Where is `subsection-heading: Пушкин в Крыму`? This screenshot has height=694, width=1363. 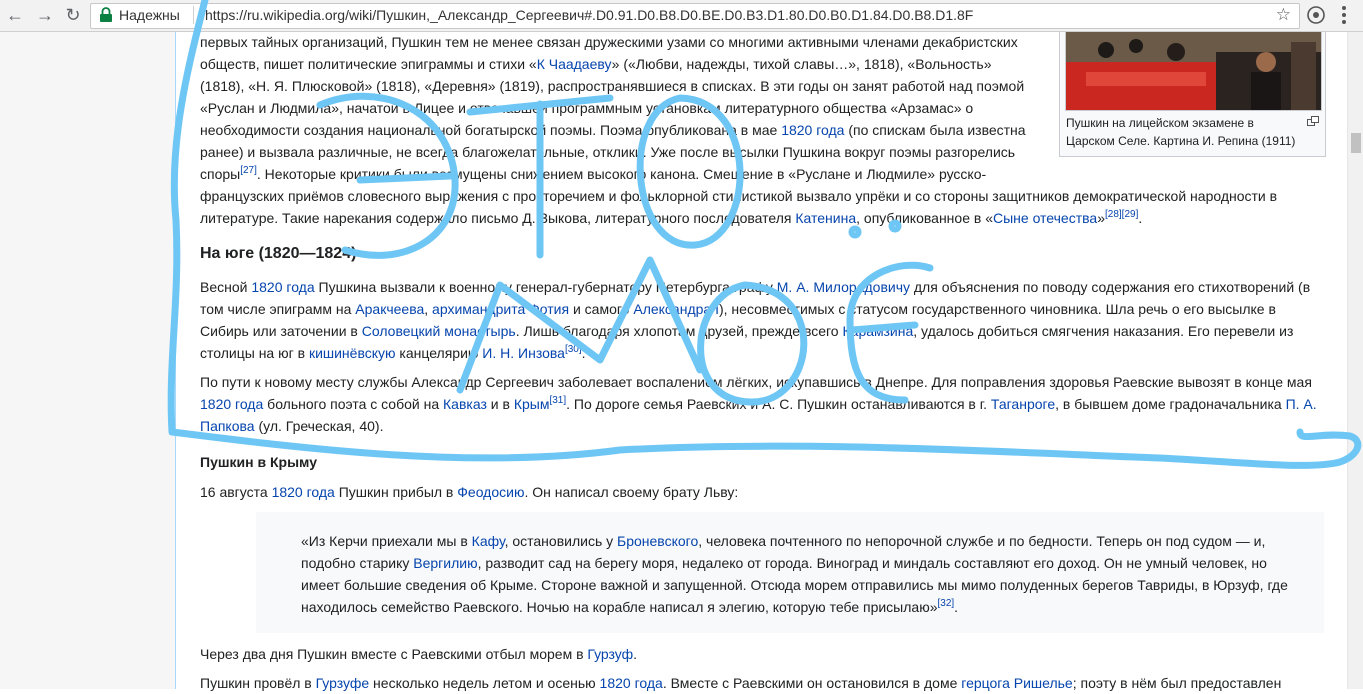
subsection-heading: Пушкин в Крыму is located at coordinates (258, 462).